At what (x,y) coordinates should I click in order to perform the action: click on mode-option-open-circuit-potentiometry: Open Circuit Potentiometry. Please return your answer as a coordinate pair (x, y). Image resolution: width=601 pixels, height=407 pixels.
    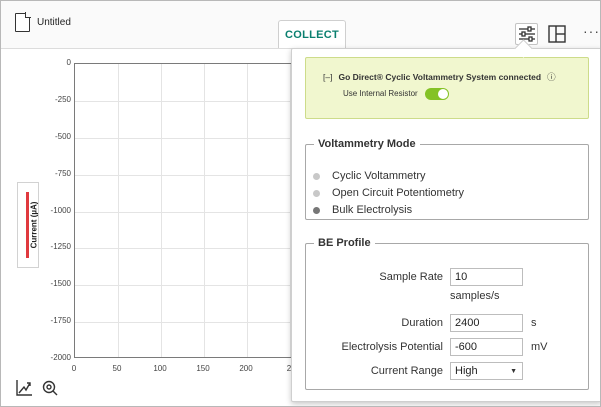
    Looking at the image, I should click on (389, 193).